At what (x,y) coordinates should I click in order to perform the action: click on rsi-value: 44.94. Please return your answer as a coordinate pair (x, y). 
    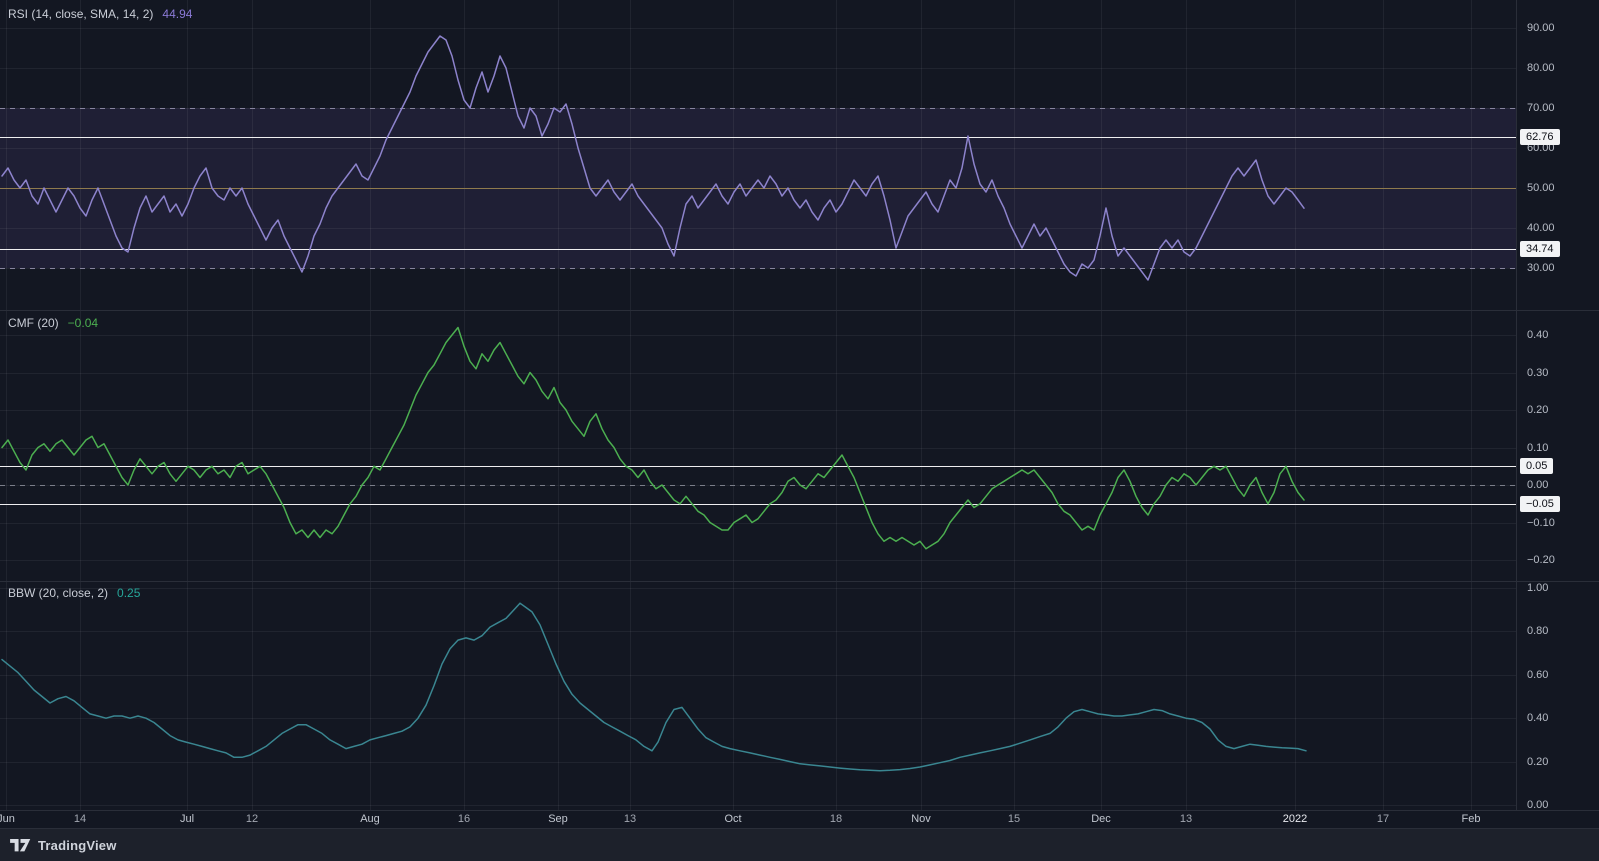
    Looking at the image, I should click on (177, 14).